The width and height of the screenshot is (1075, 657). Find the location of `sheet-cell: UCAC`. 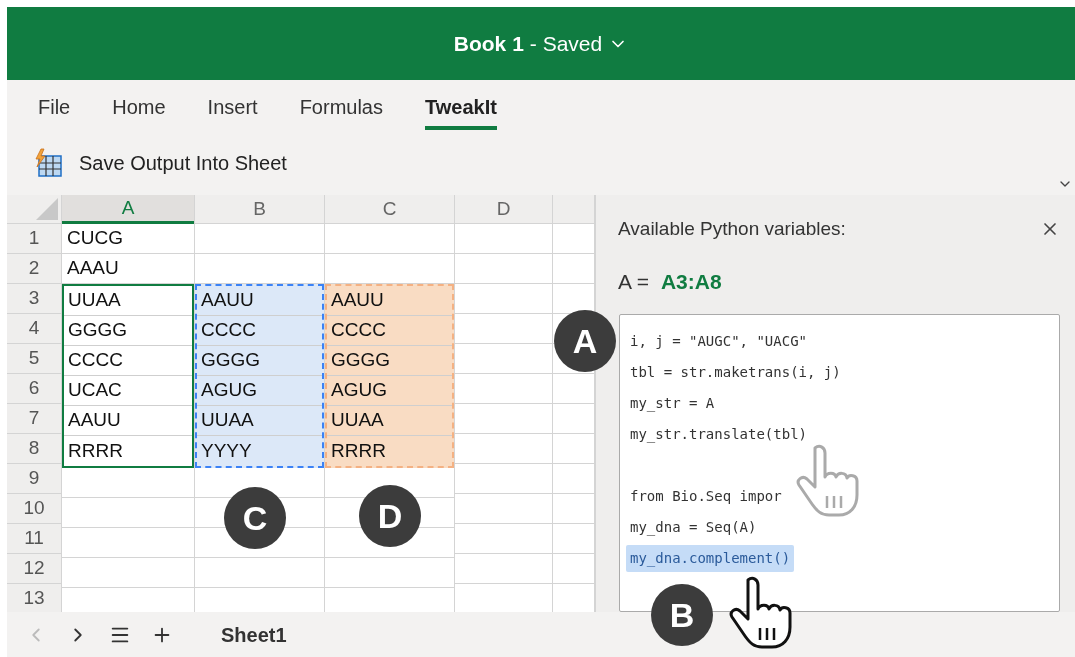

sheet-cell: UCAC is located at coordinates (128, 391).